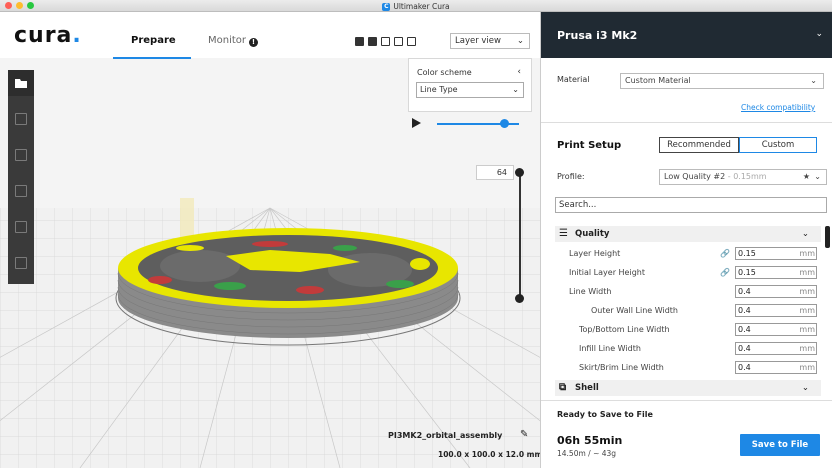  Describe the element at coordinates (152, 58) in the screenshot. I see `tab-prepare-underline` at that location.